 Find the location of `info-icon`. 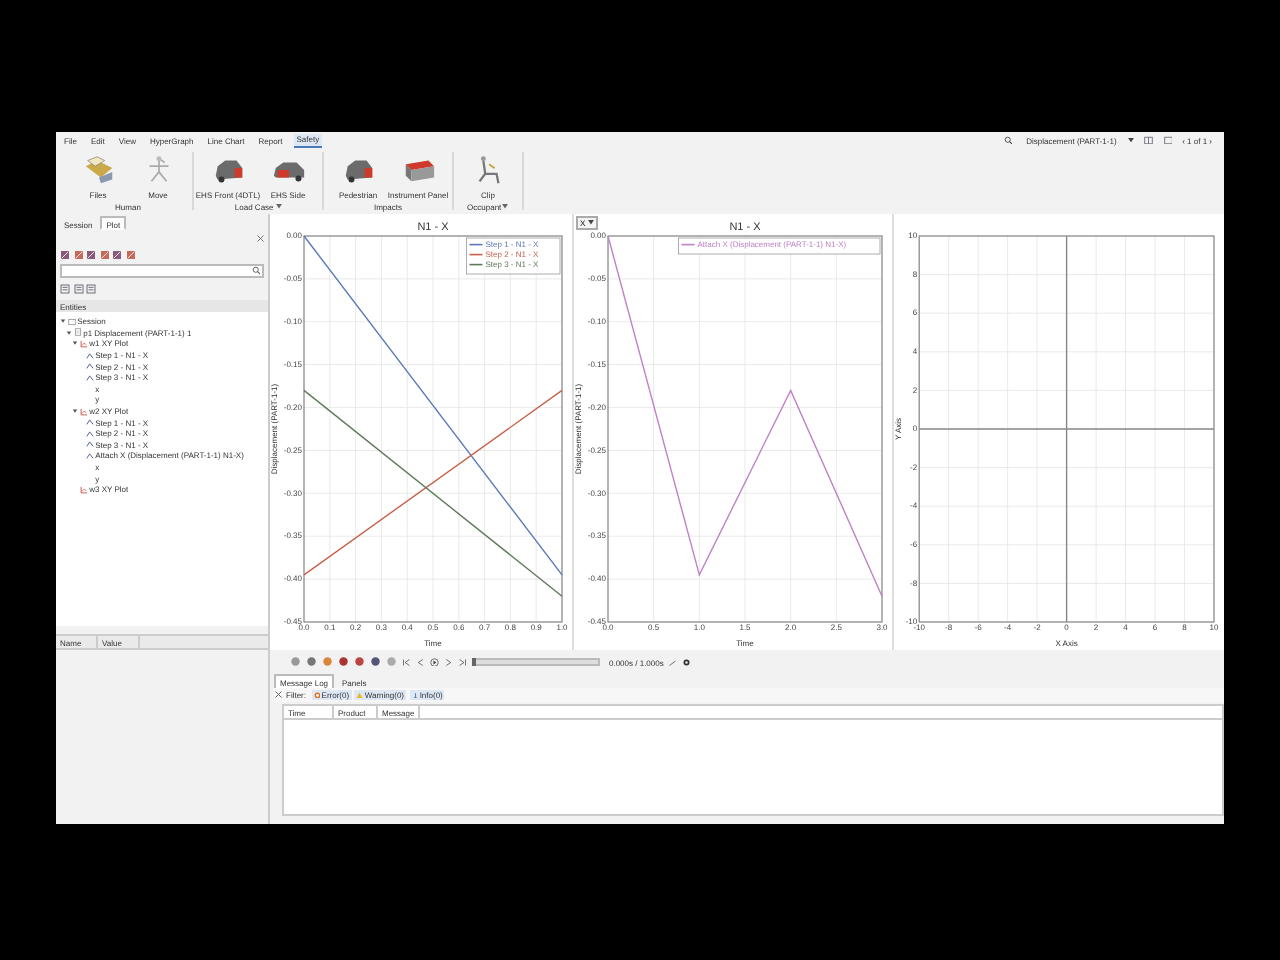

info-icon is located at coordinates (415, 695).